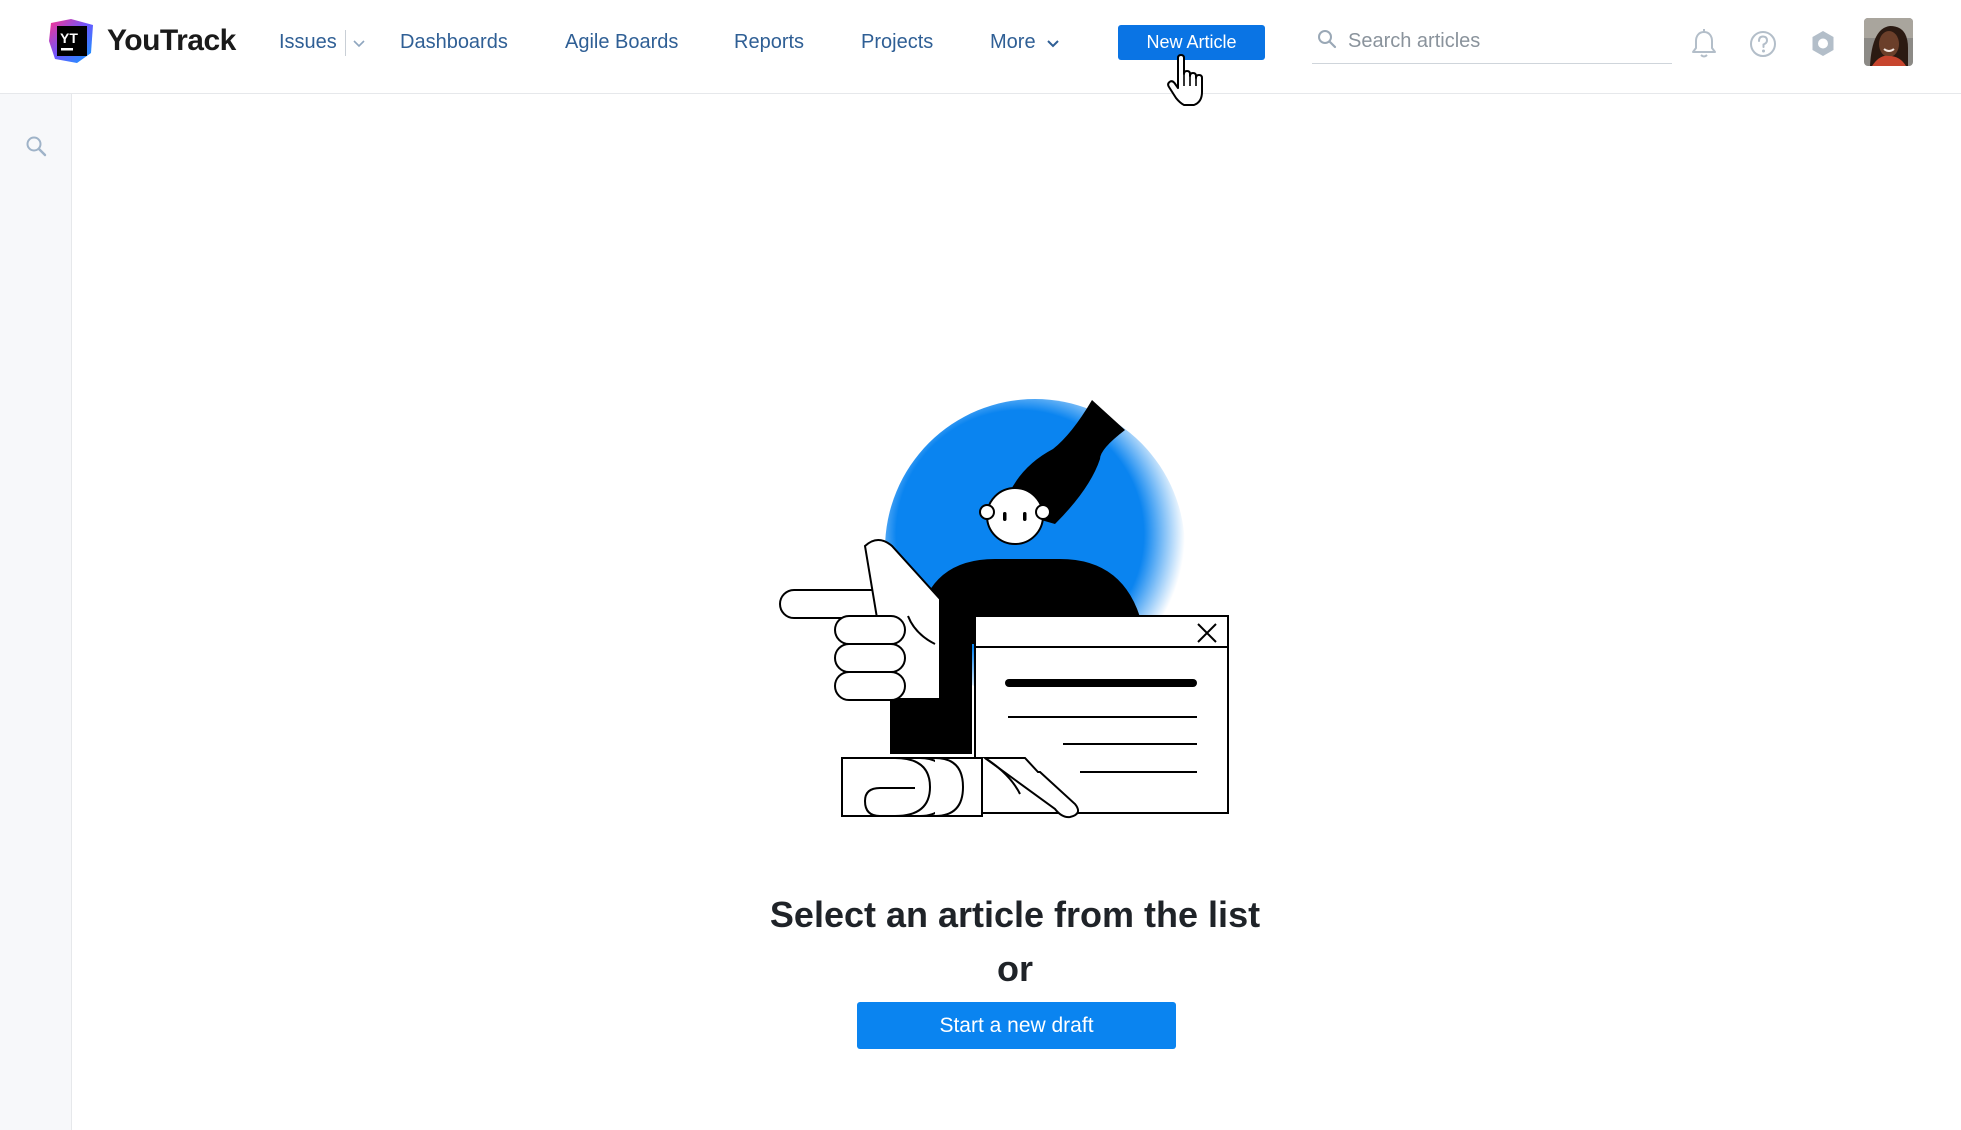 Image resolution: width=1961 pixels, height=1130 pixels. What do you see at coordinates (897, 42) in the screenshot?
I see `nav-projects: Projects` at bounding box center [897, 42].